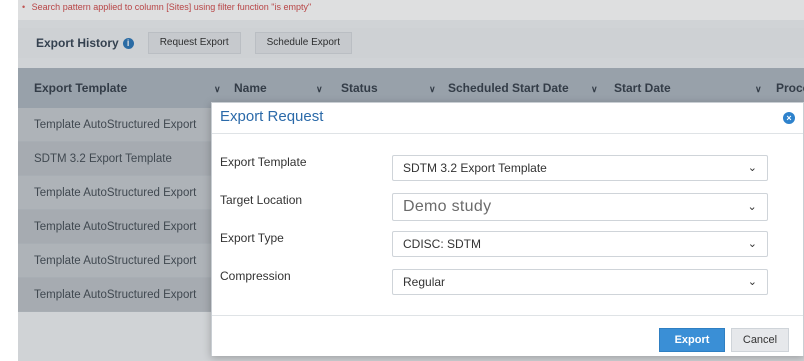  What do you see at coordinates (252, 238) in the screenshot?
I see `export-type-label: Export Type` at bounding box center [252, 238].